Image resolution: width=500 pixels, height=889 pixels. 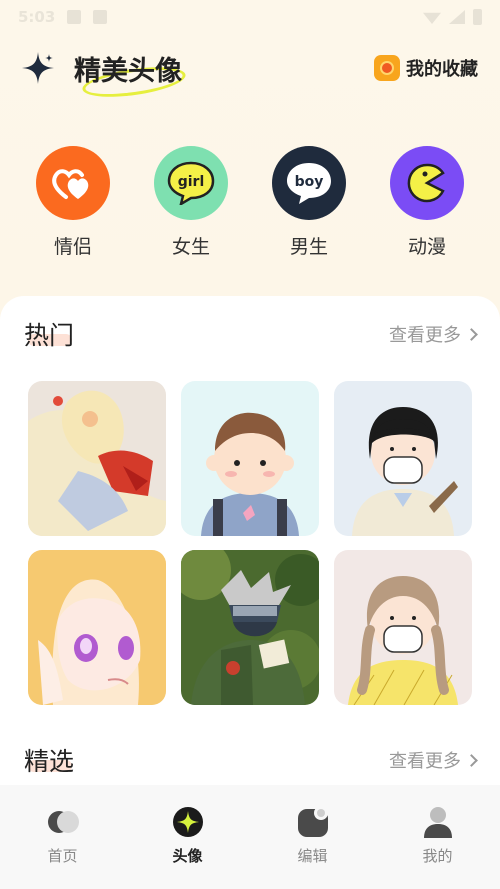 What do you see at coordinates (250, 71) in the screenshot?
I see `app-header: 精美头像 我的收藏` at bounding box center [250, 71].